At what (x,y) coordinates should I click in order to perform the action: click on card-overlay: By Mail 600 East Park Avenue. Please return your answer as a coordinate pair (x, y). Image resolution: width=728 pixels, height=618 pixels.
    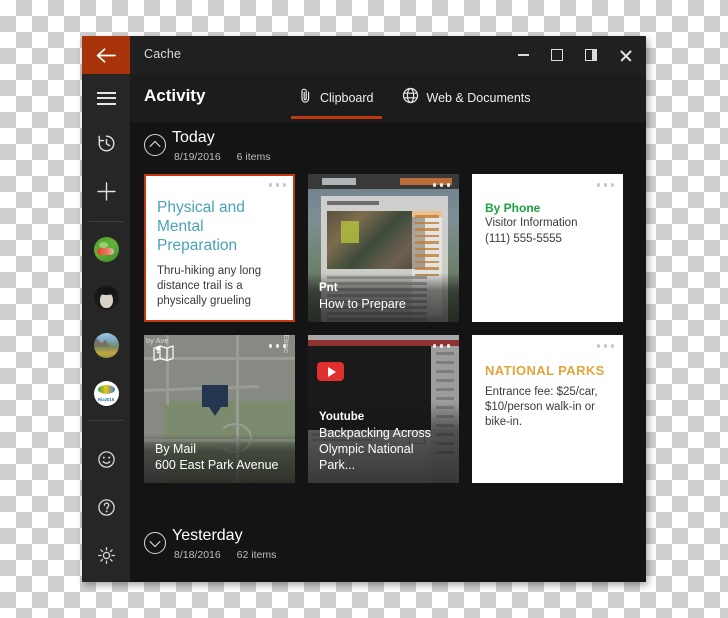
    Looking at the image, I should click on (219, 458).